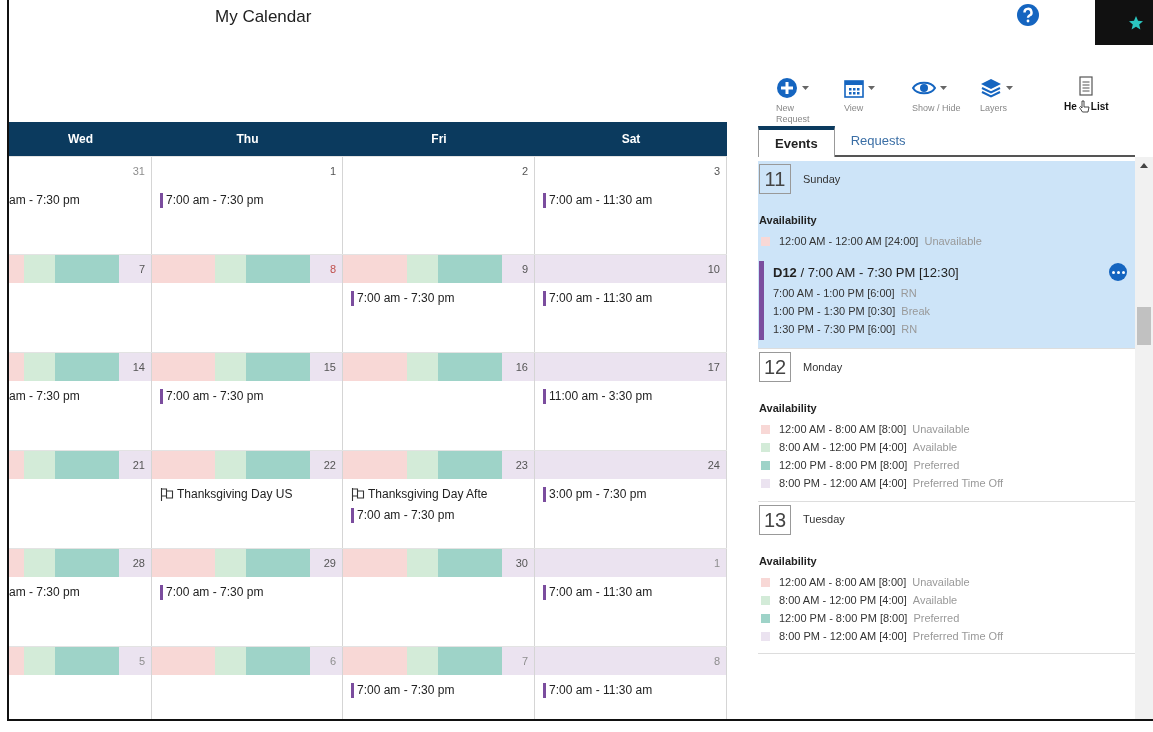 This screenshot has width=1153, height=732. What do you see at coordinates (939, 95) in the screenshot?
I see `toolbar-button: Show / Hide` at bounding box center [939, 95].